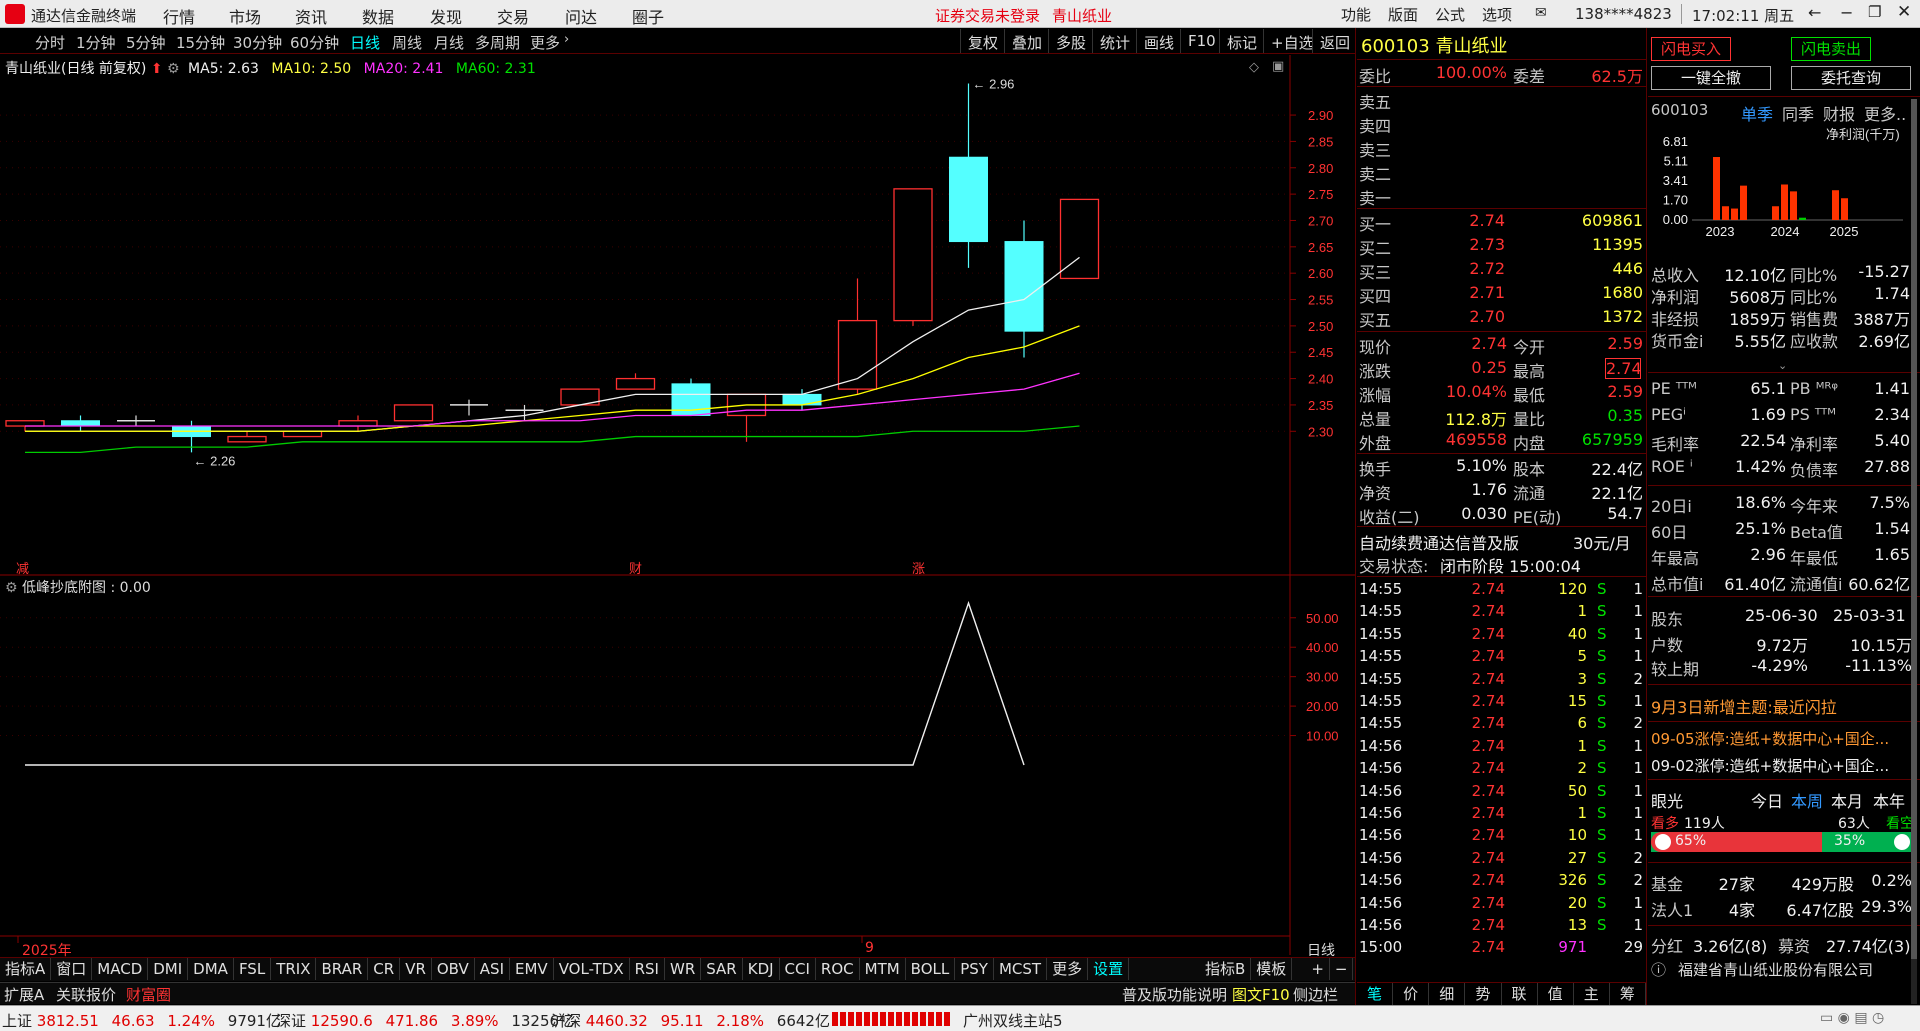  What do you see at coordinates (987, 15) in the screenshot?
I see `login-notice: 证券交易未登录` at bounding box center [987, 15].